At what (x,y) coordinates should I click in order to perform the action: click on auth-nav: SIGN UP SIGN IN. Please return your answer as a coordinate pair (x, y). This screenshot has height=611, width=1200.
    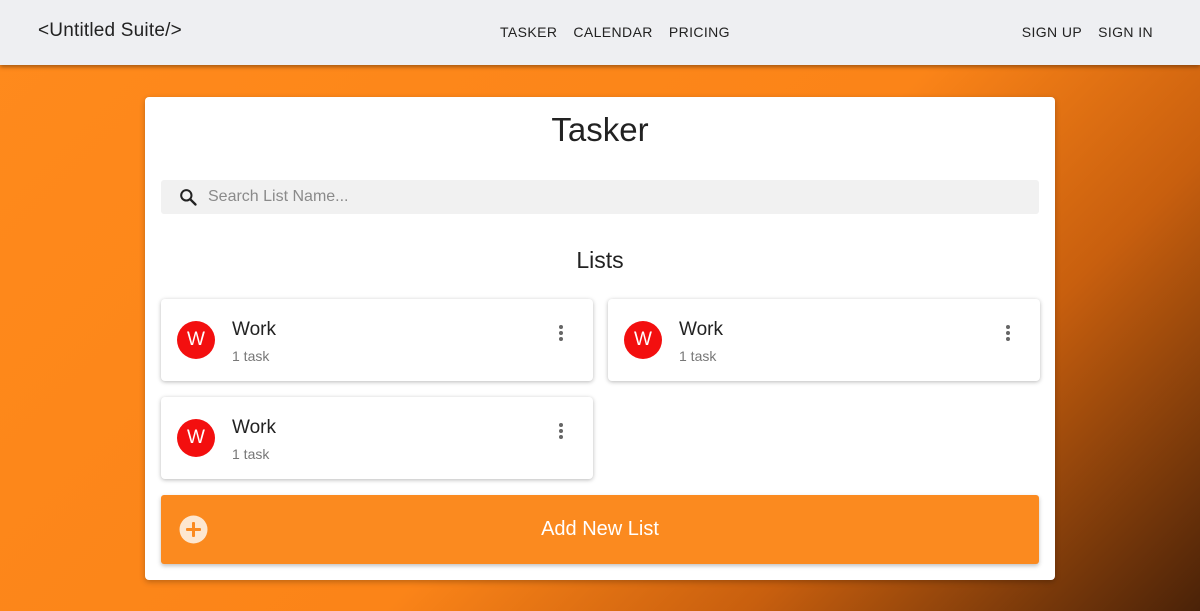
    Looking at the image, I should click on (1087, 32).